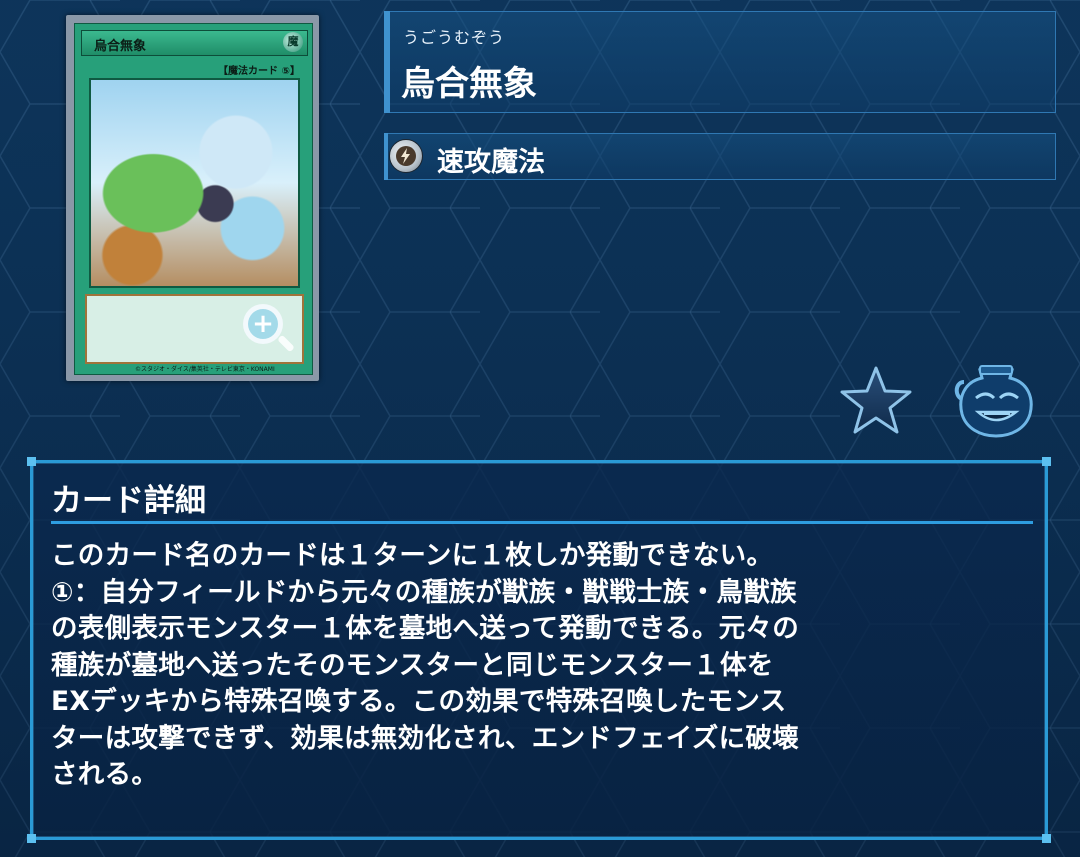 The image size is (1080, 857). I want to click on card-name-strip: 烏合無象 魔, so click(194, 43).